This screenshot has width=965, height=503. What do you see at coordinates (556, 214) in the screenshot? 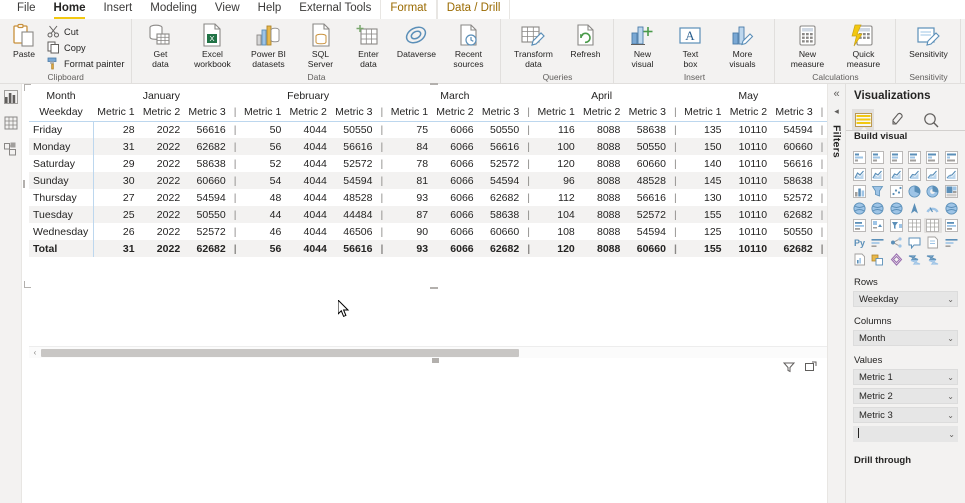
I see `matrix-cell: 104` at bounding box center [556, 214].